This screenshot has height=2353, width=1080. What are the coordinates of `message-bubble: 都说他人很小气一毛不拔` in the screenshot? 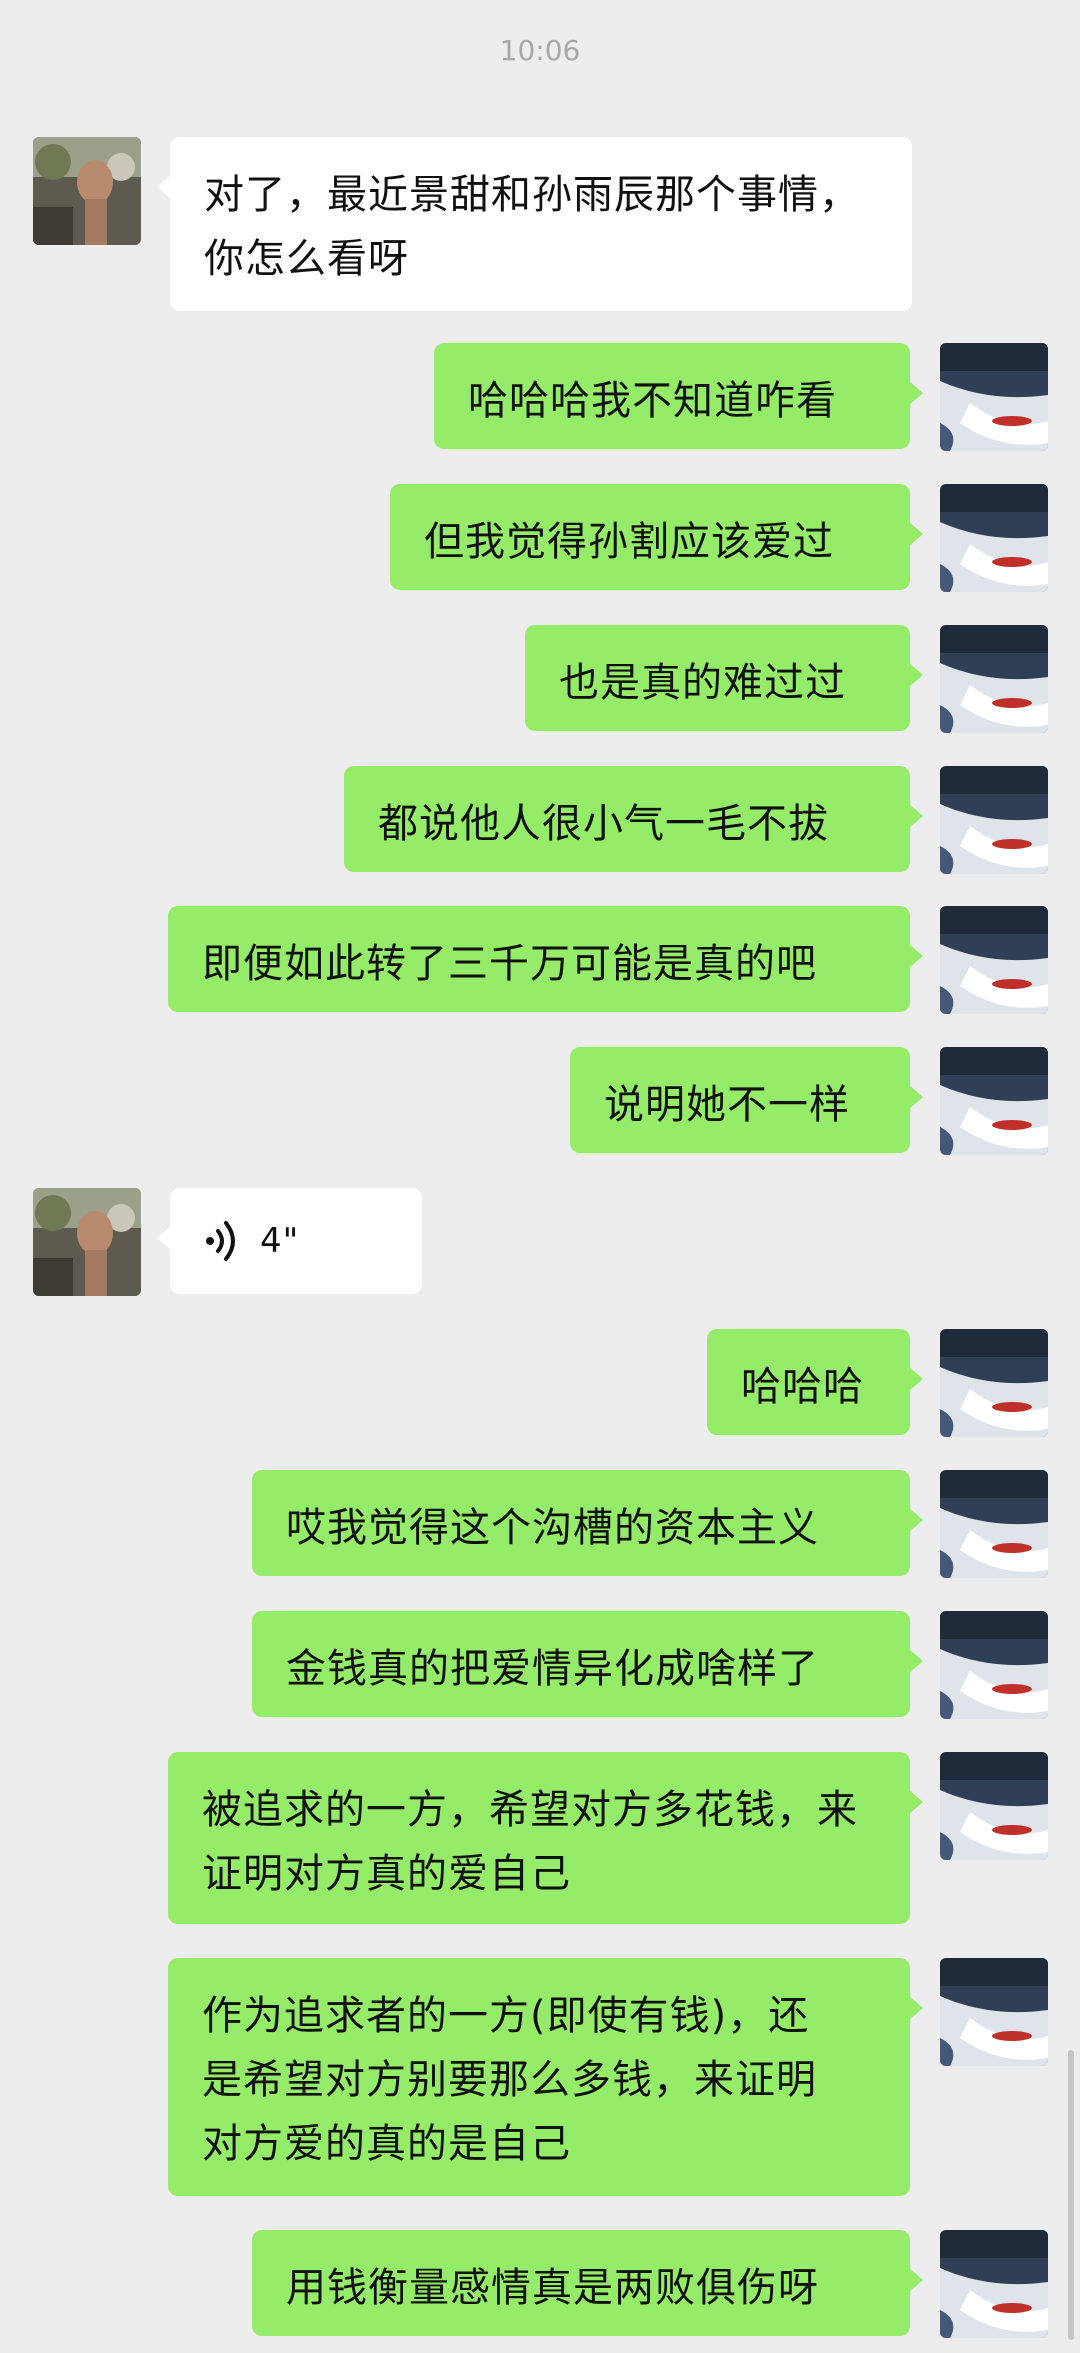 It's located at (633, 819).